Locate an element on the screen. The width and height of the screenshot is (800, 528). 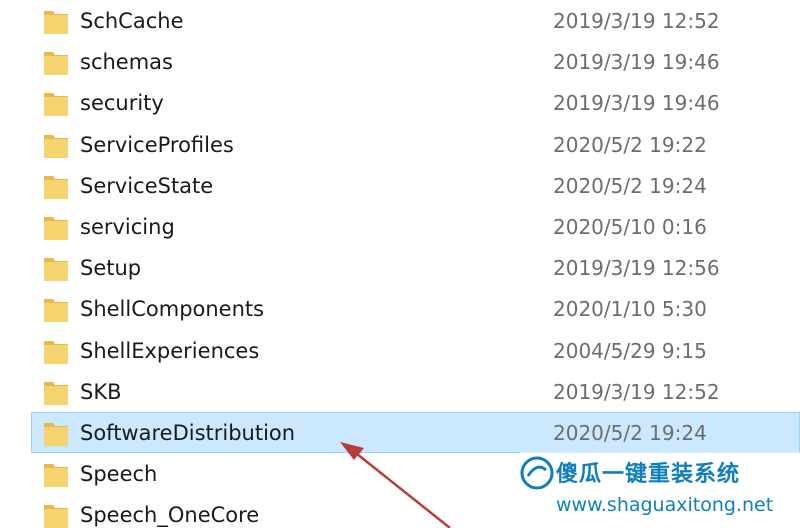
file-modified-date: 2020/1/10 5:30 is located at coordinates (630, 309).